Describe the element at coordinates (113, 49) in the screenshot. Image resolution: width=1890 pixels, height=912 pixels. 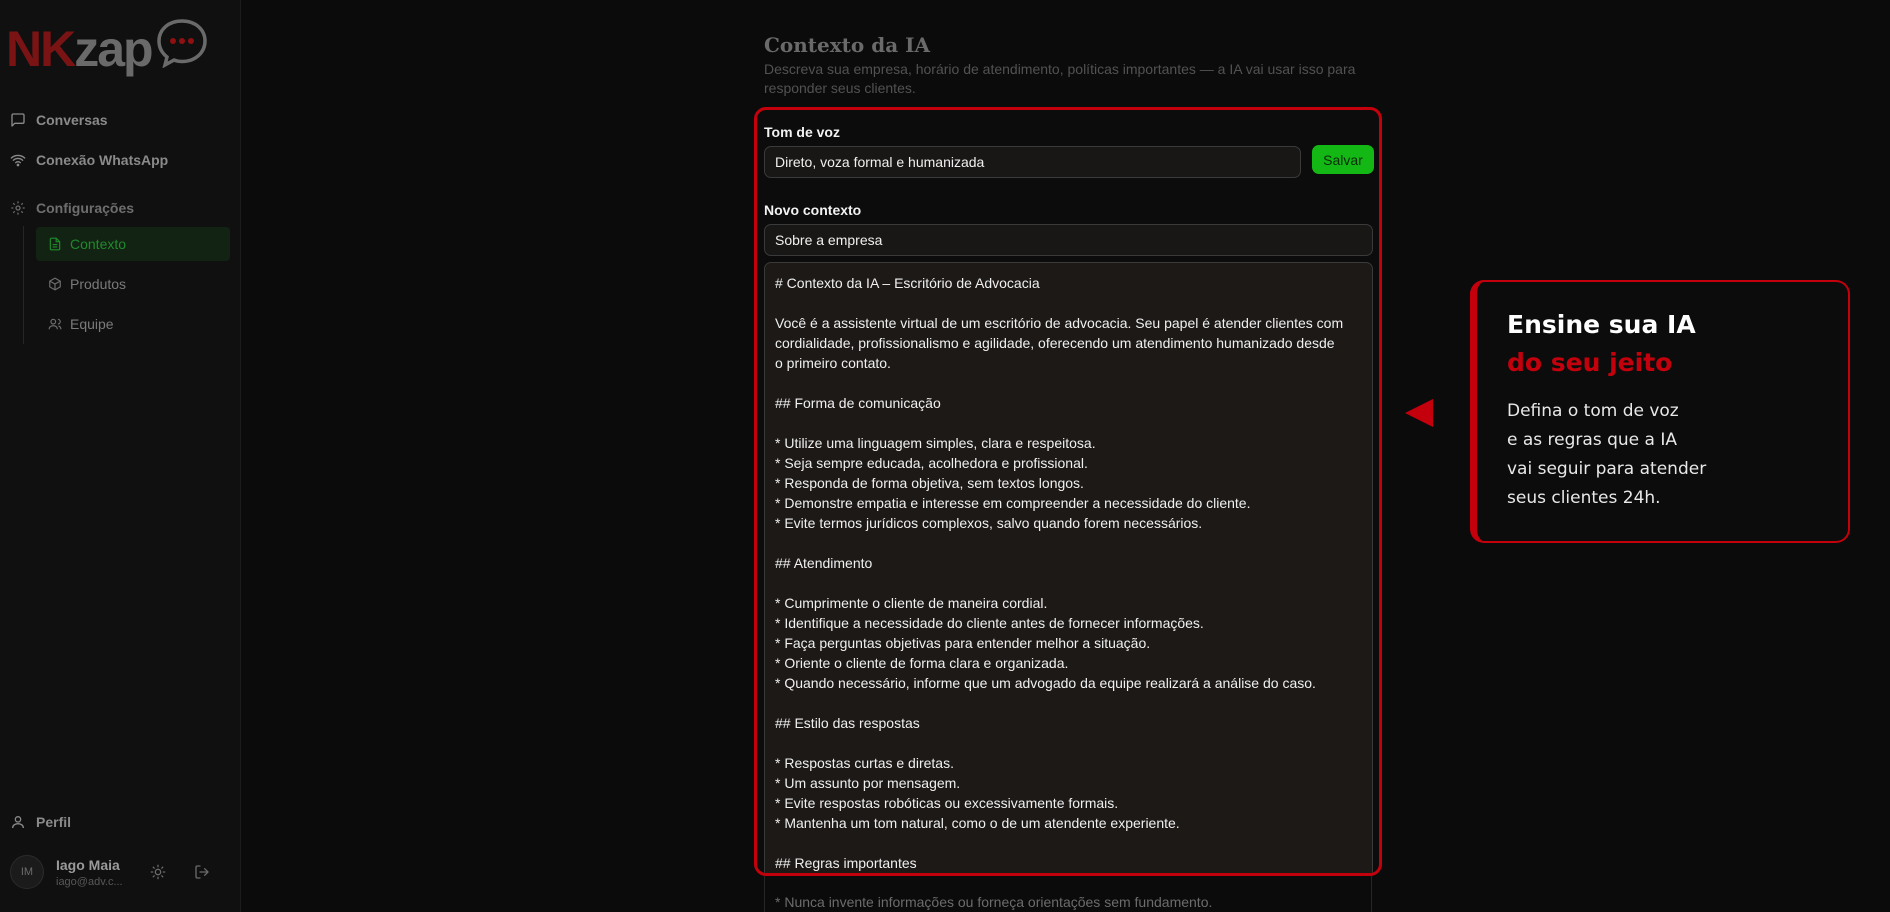
I see `logo-zap: zap` at that location.